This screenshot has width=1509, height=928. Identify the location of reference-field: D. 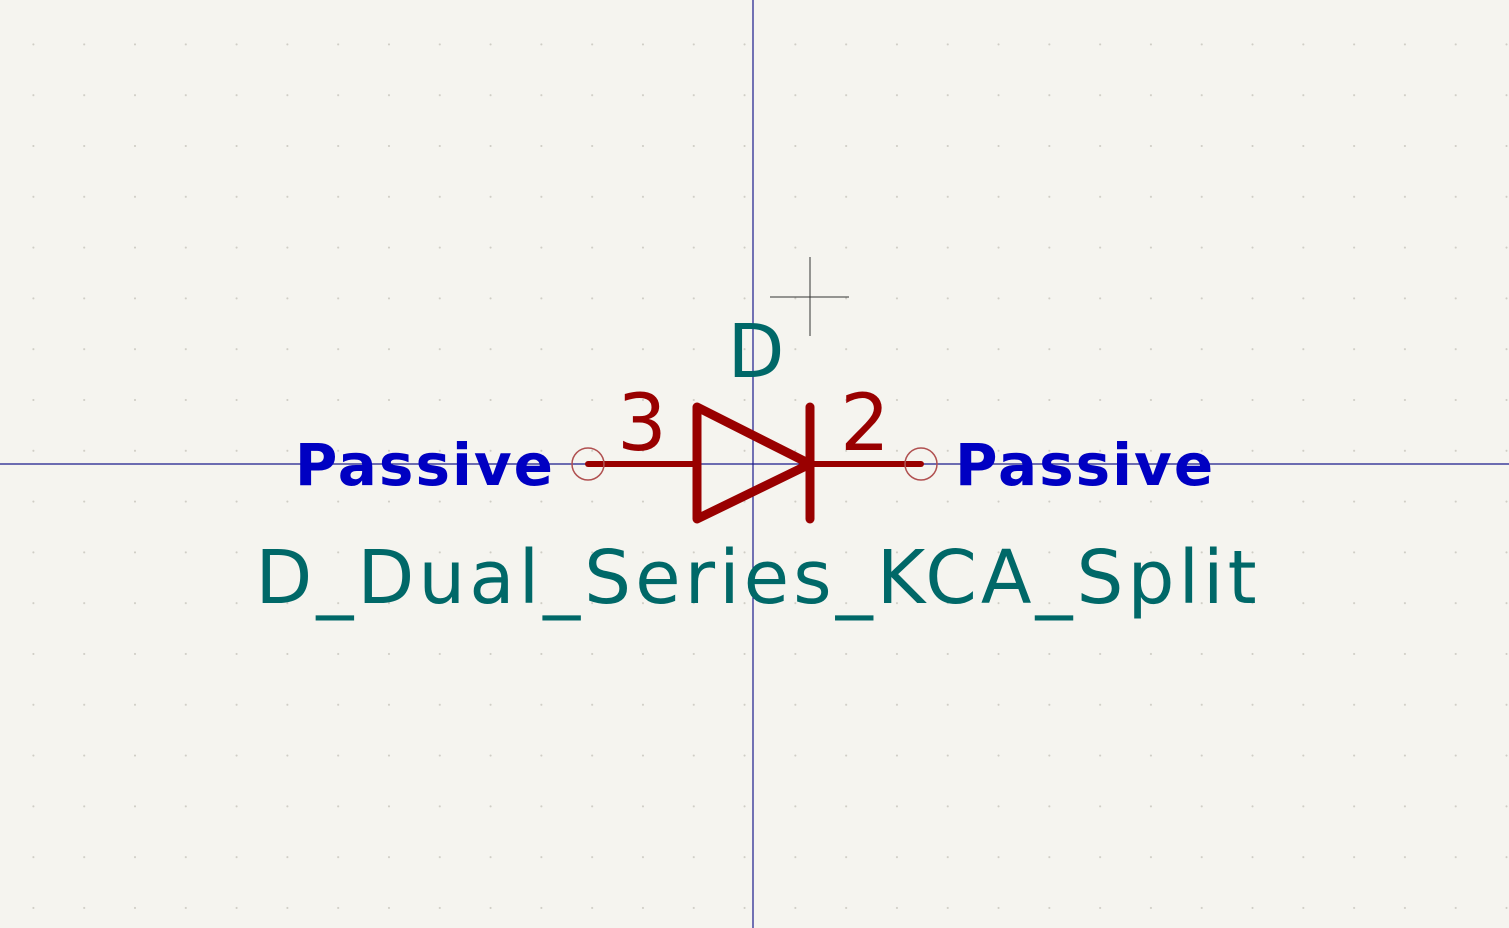
(756, 352).